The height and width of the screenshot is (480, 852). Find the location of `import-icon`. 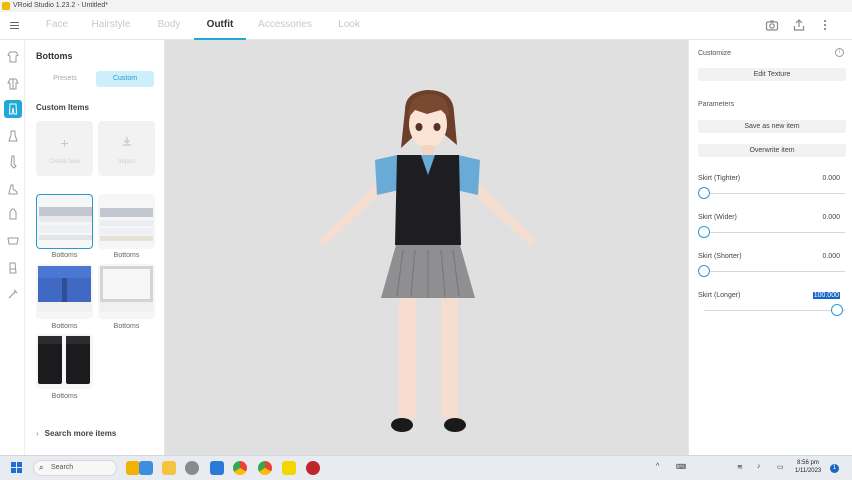

import-icon is located at coordinates (126, 143).